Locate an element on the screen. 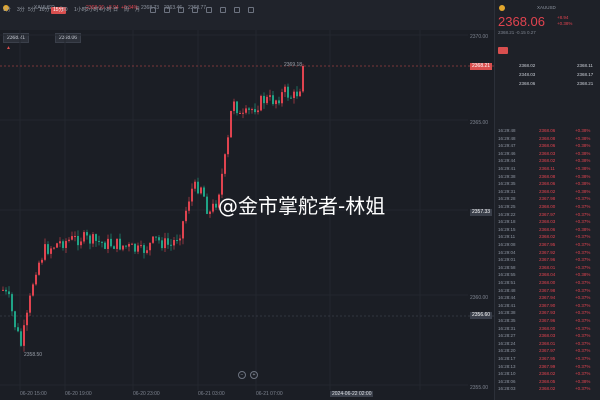 This screenshot has width=600, height=400. panel-active-tab is located at coordinates (503, 50).